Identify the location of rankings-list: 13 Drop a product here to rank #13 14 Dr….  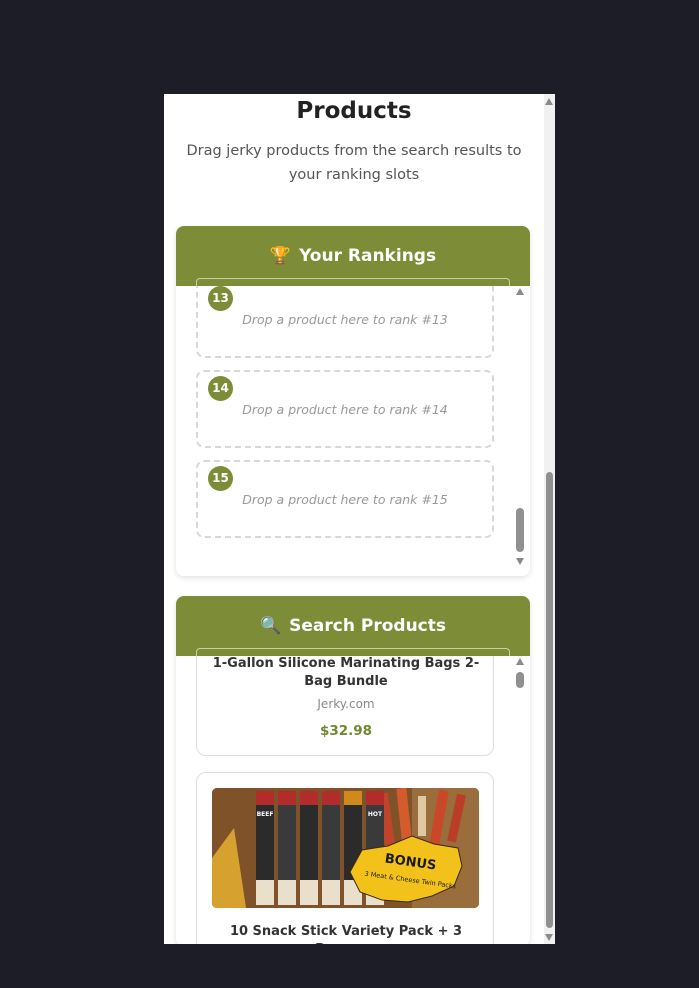
(353, 431).